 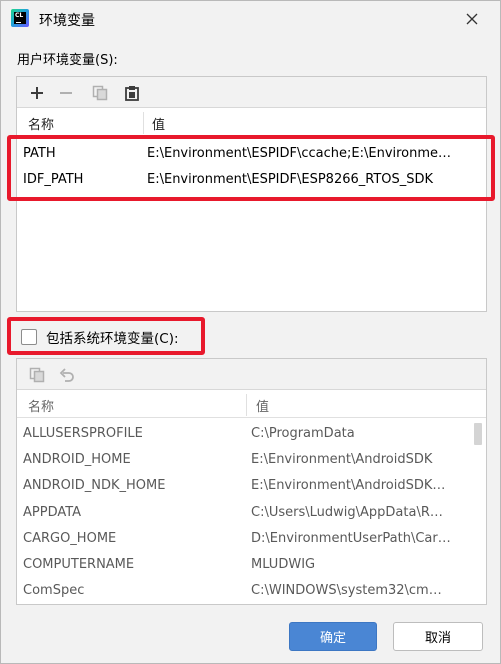 I want to click on include-system-vars-checkbox, so click(x=29, y=337).